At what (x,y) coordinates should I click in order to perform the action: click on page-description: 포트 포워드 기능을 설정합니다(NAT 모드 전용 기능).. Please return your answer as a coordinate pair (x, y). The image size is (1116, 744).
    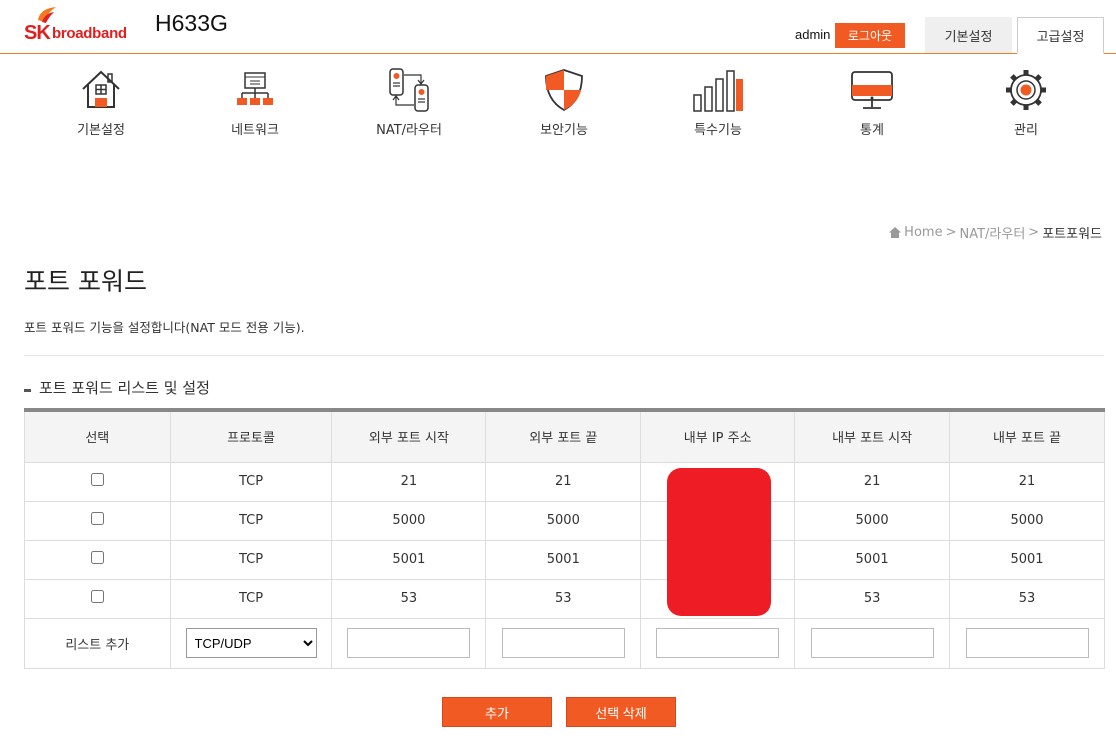
    Looking at the image, I should click on (164, 327).